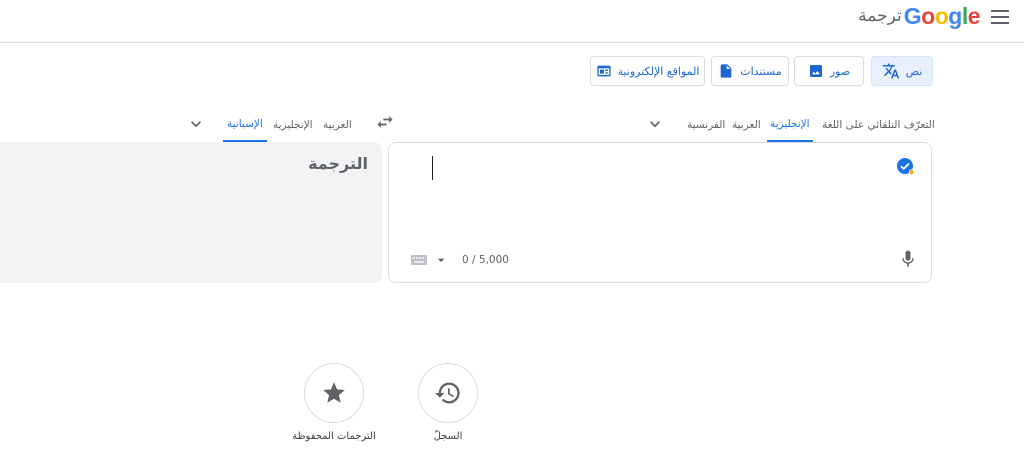 Image resolution: width=1024 pixels, height=468 pixels. Describe the element at coordinates (890, 71) in the screenshot. I see `translate-icon` at that location.